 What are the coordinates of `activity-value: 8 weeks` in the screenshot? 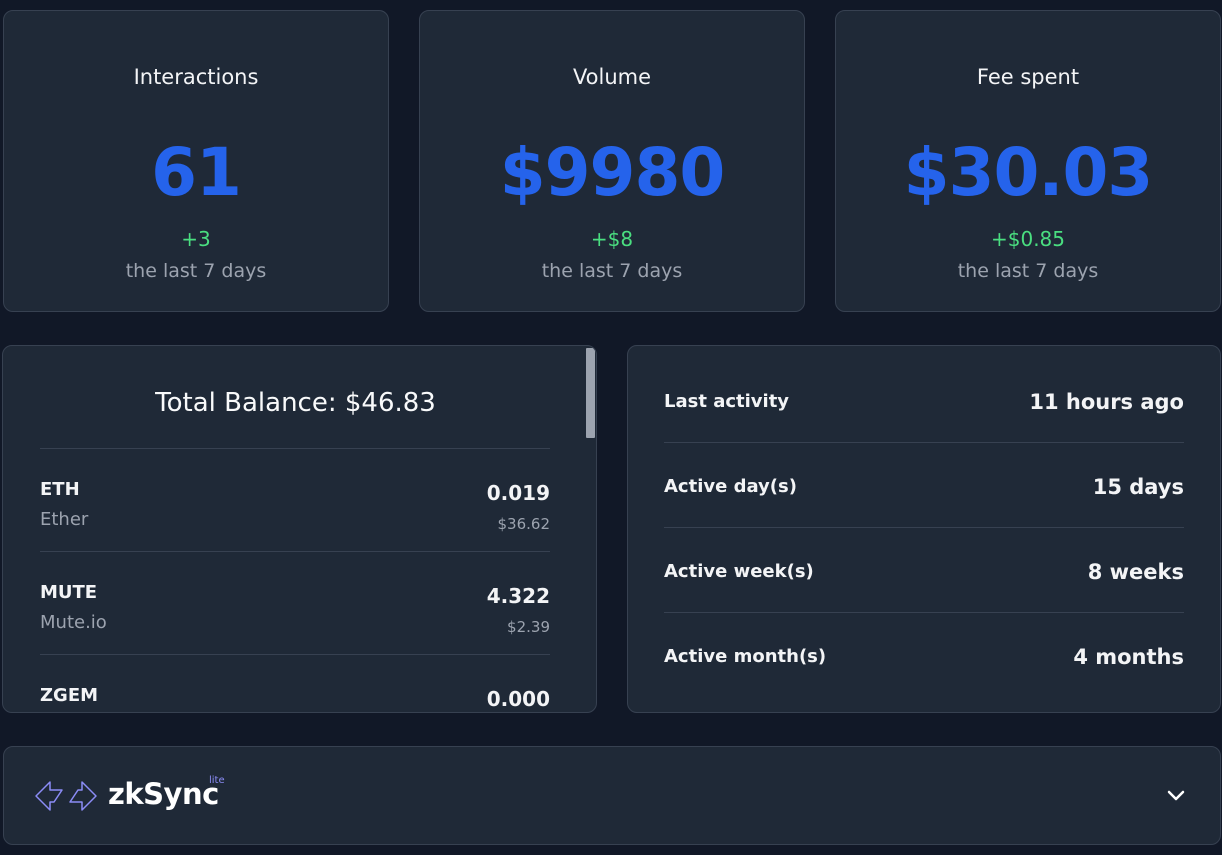 It's located at (1135, 572).